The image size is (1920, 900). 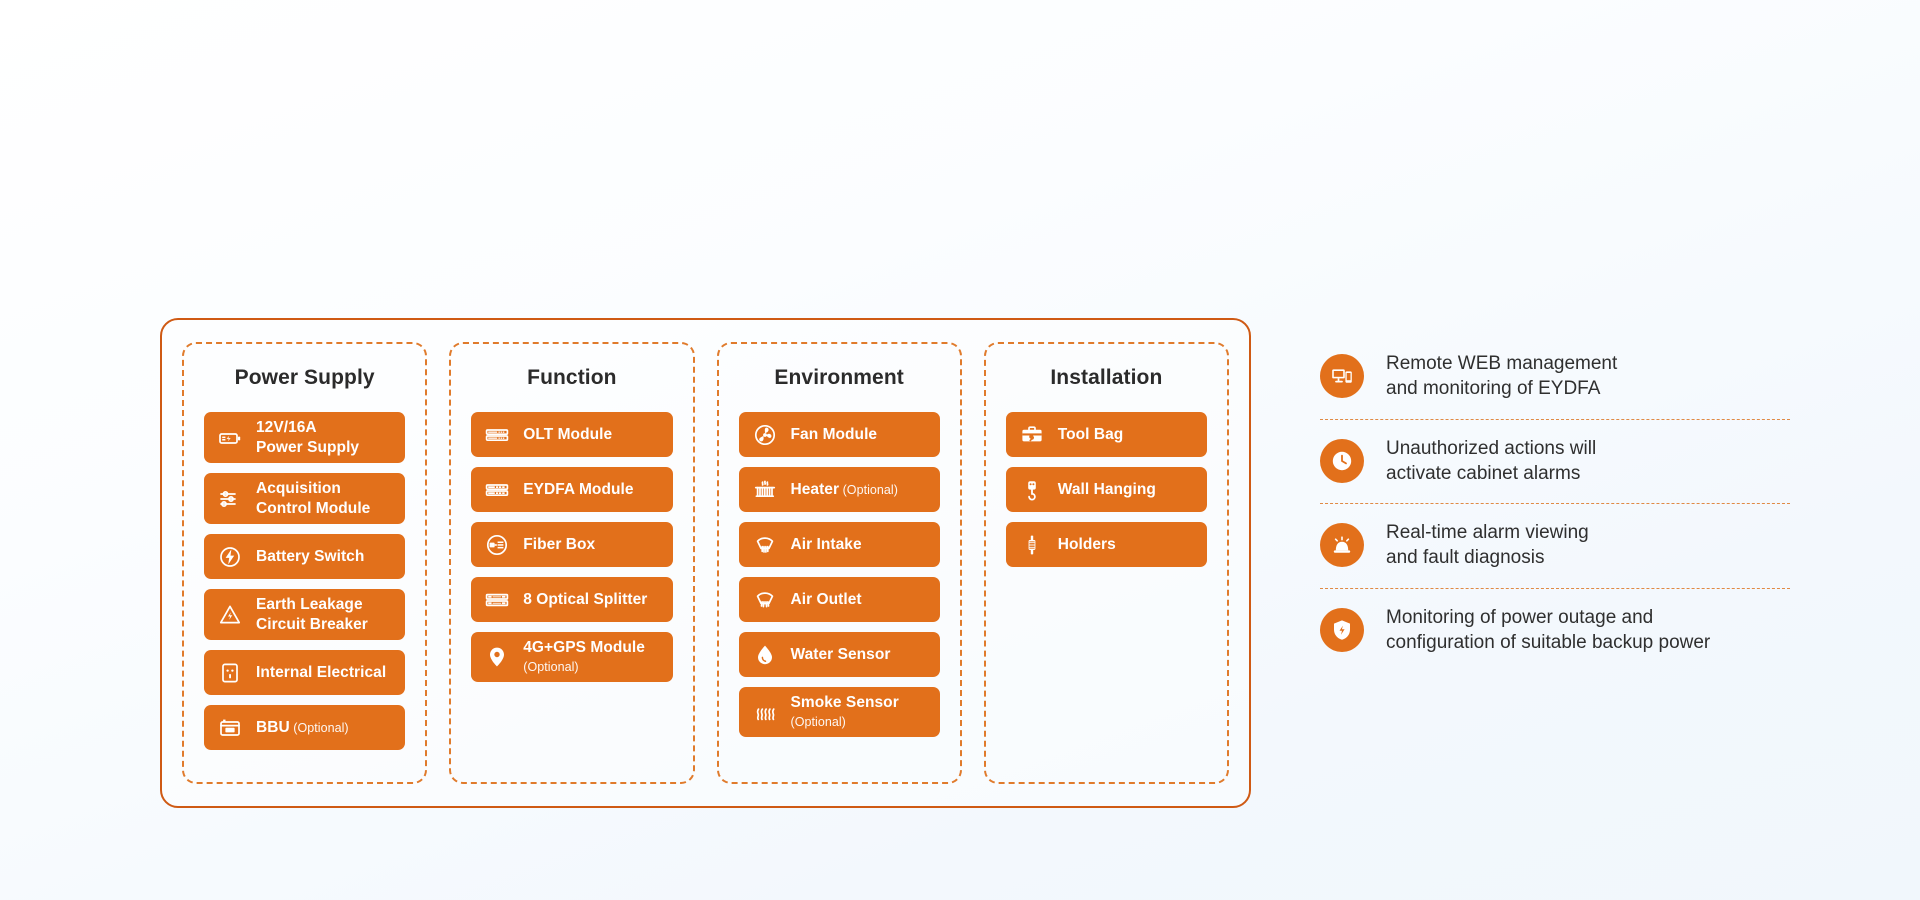 I want to click on alarm-bell-icon, so click(x=1342, y=545).